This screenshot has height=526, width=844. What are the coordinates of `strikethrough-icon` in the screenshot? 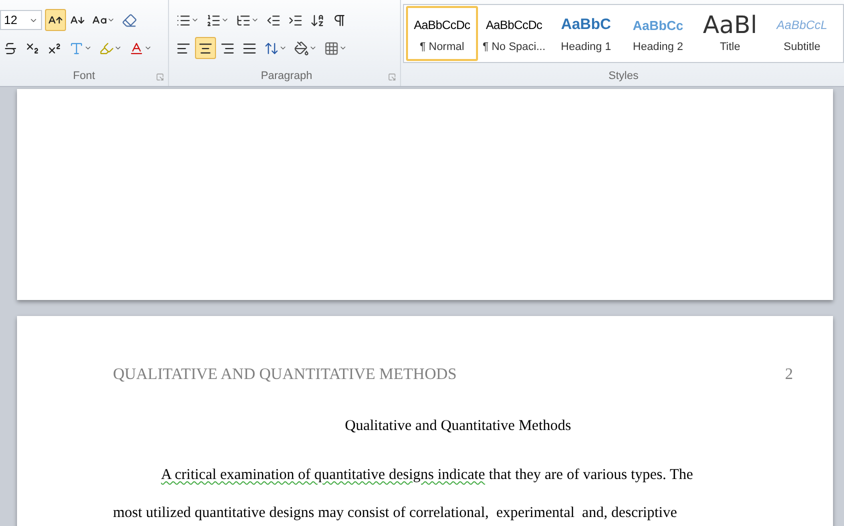 It's located at (10, 48).